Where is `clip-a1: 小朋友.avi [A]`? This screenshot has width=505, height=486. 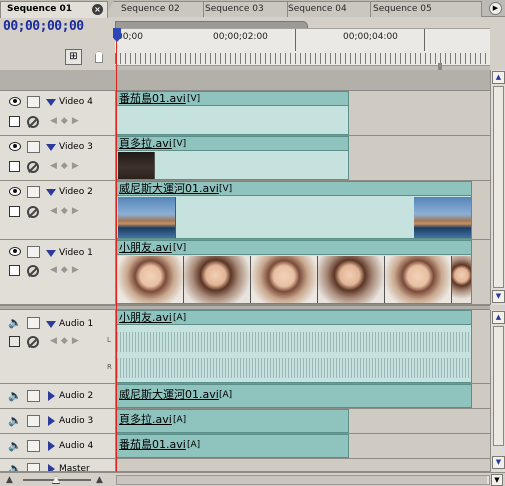
clip-a1: 小朋友.avi [A] is located at coordinates (294, 346).